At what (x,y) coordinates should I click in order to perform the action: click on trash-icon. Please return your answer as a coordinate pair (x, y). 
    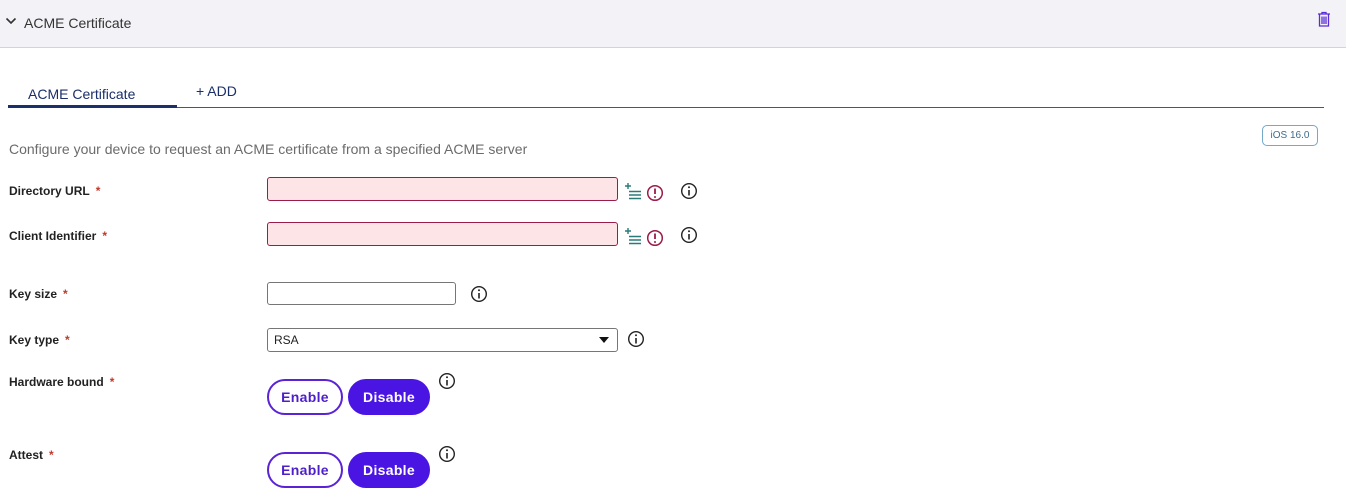
    Looking at the image, I should click on (1324, 19).